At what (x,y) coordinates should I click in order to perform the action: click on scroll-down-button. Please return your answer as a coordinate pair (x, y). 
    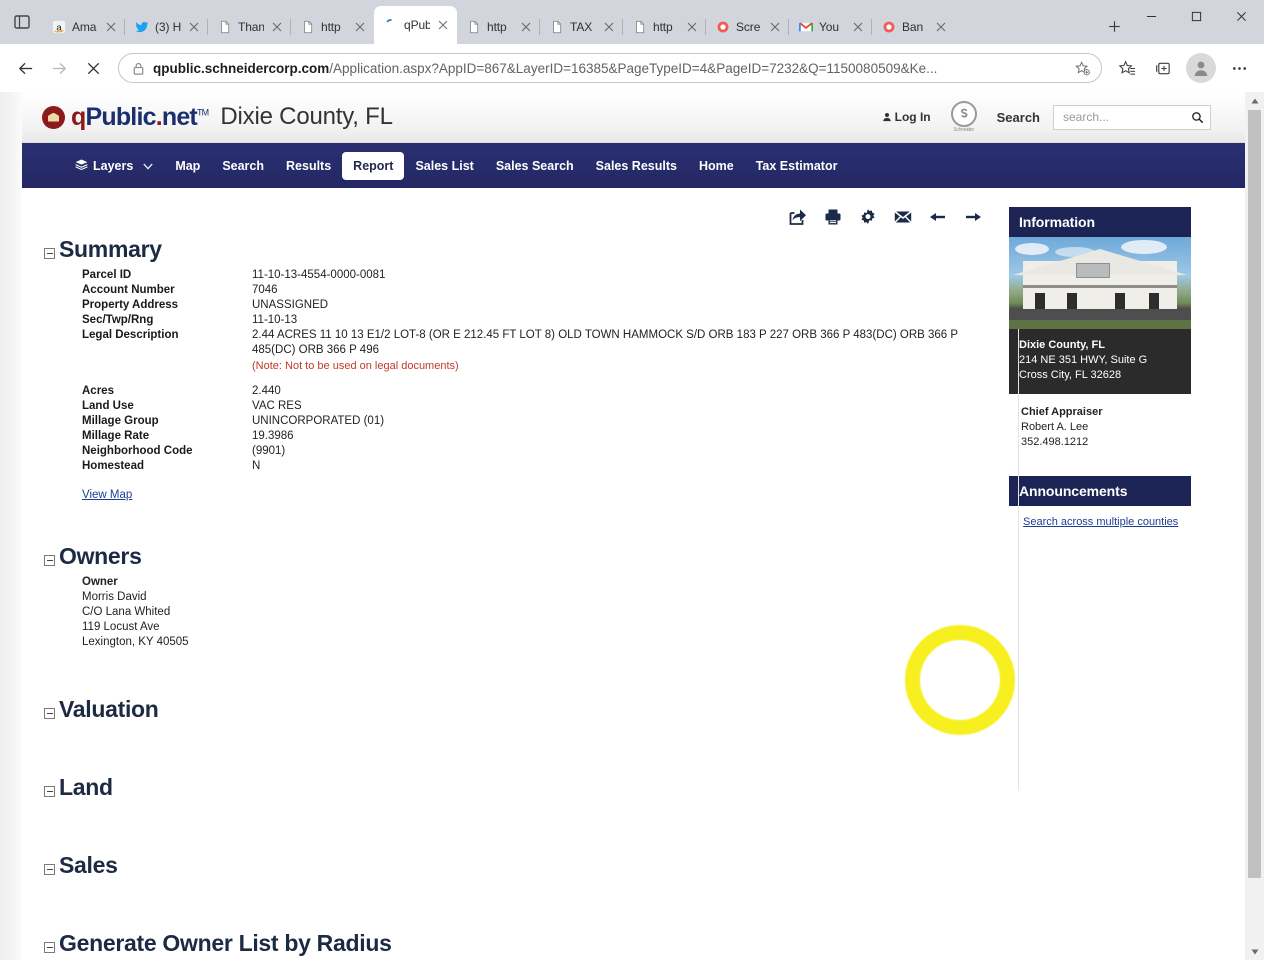
    Looking at the image, I should click on (1254, 951).